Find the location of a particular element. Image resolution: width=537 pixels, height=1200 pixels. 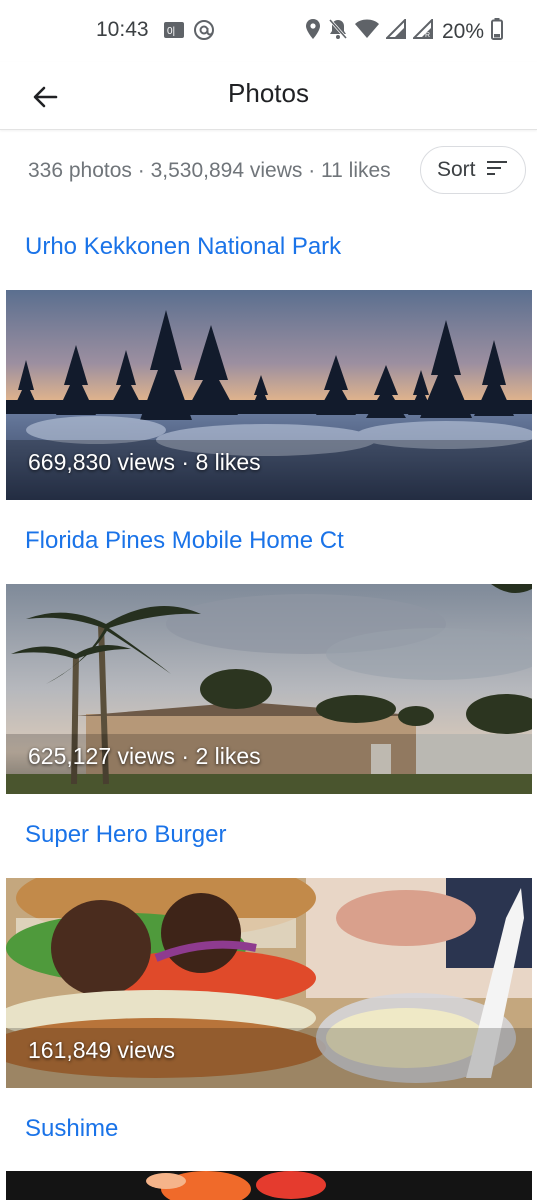

battery-percent: 20% is located at coordinates (462, 31).